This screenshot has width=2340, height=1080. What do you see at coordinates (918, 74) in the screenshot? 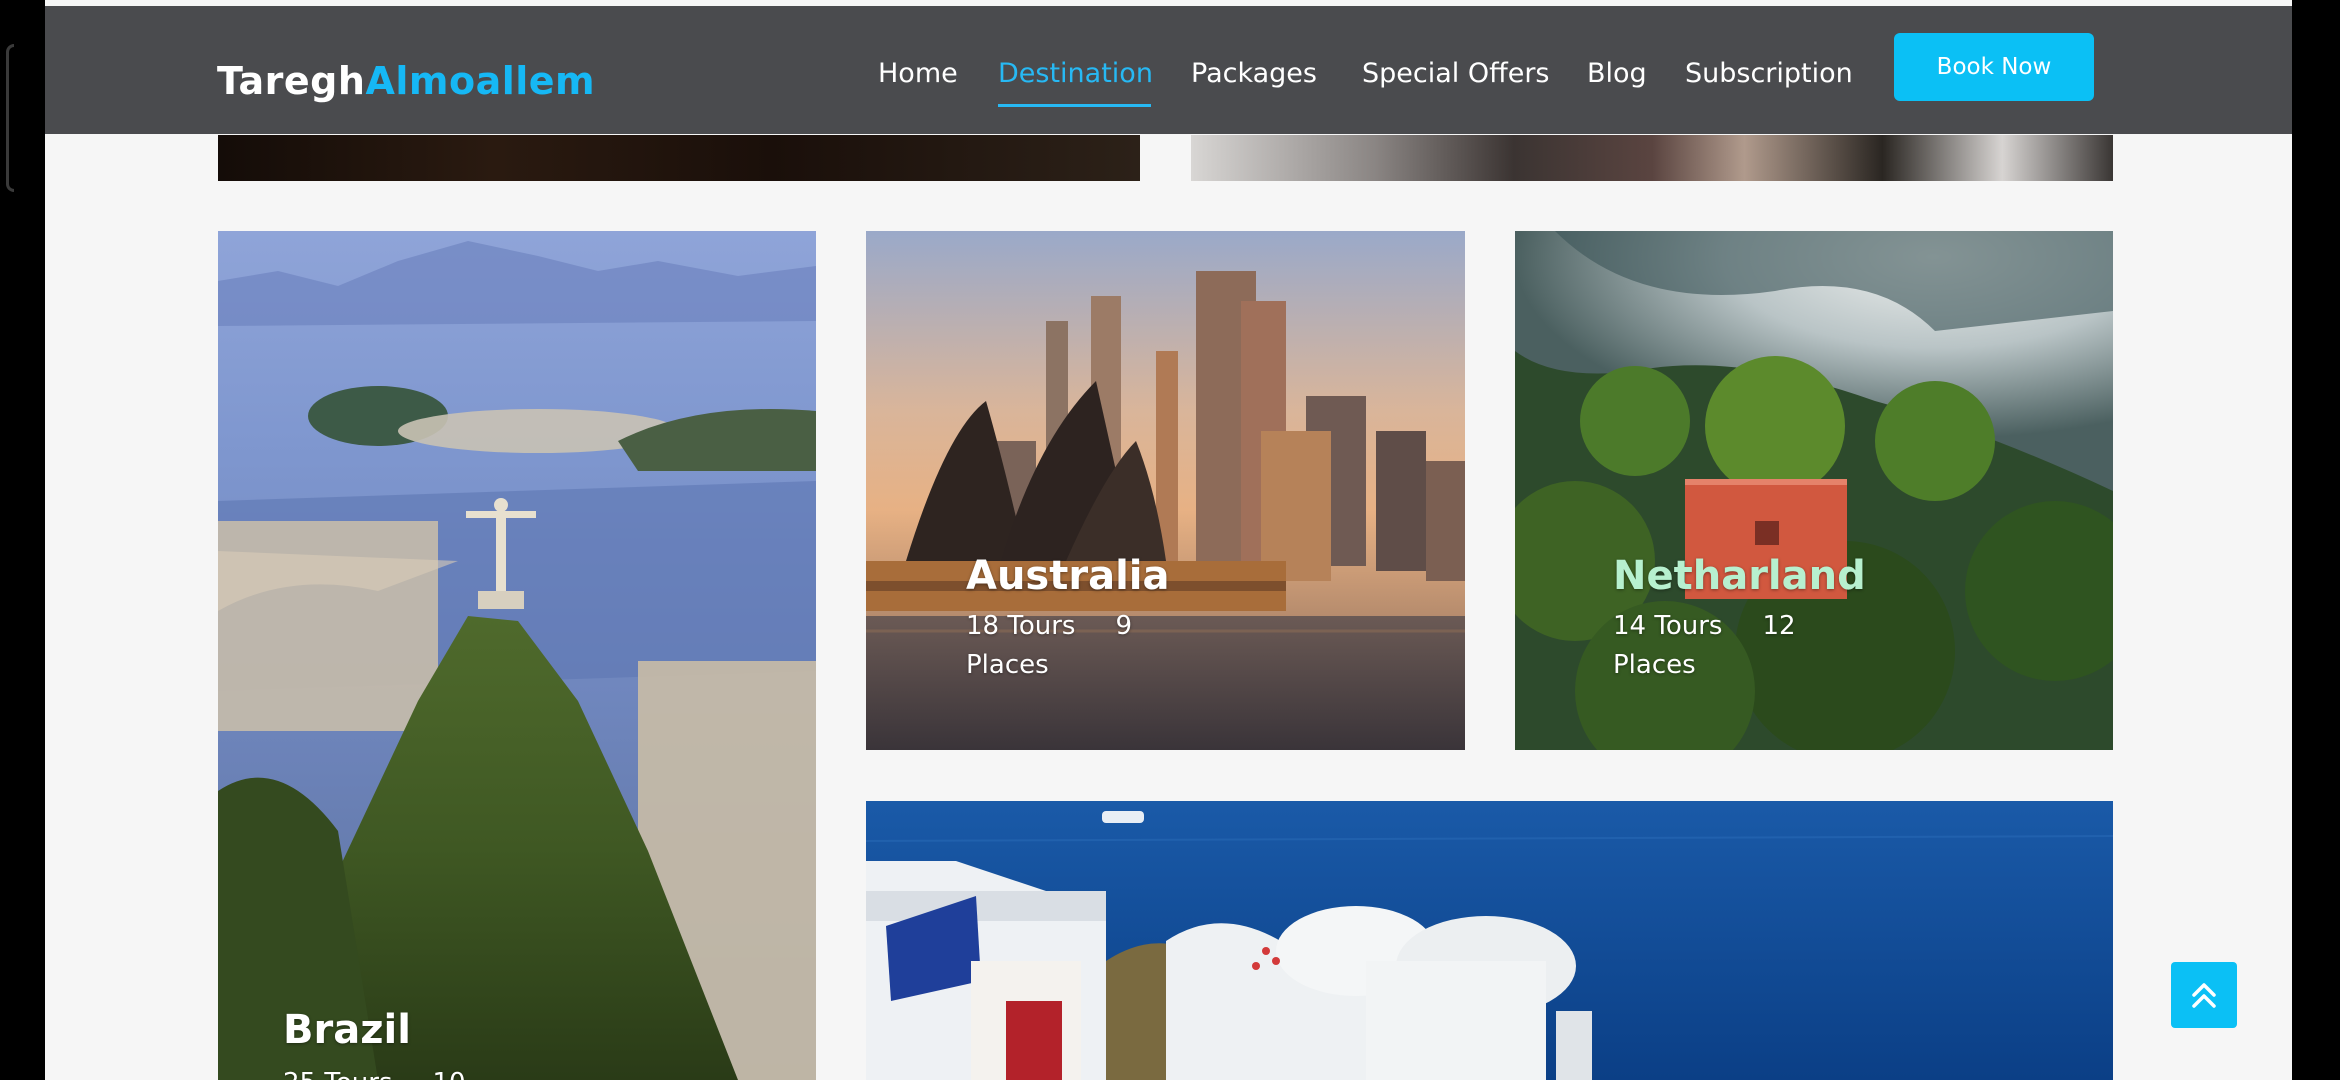
I see `nav-home: Home` at bounding box center [918, 74].